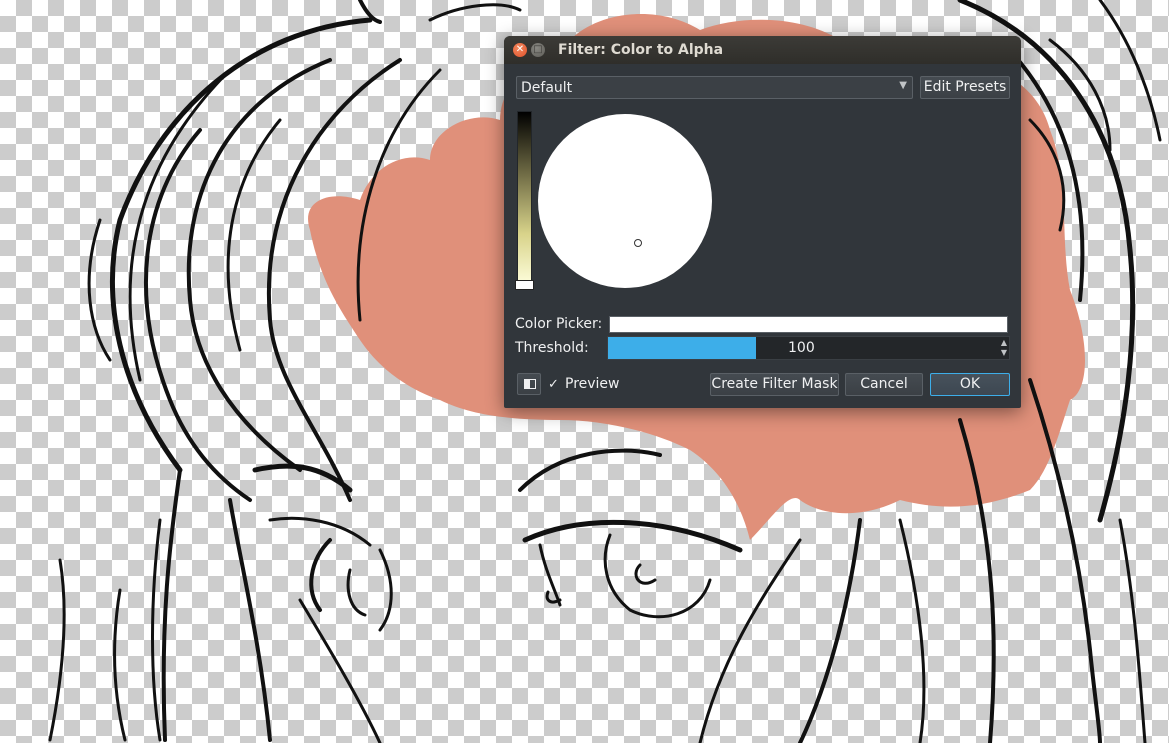  What do you see at coordinates (524, 285) in the screenshot?
I see `value-slider-handle` at bounding box center [524, 285].